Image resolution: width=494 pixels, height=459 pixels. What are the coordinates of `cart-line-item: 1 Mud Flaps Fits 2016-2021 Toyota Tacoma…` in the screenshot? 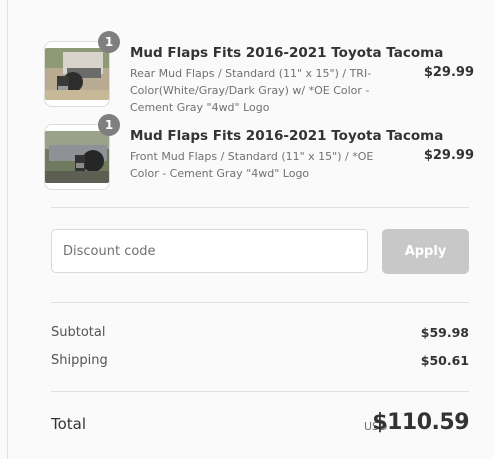 It's located at (259, 152).